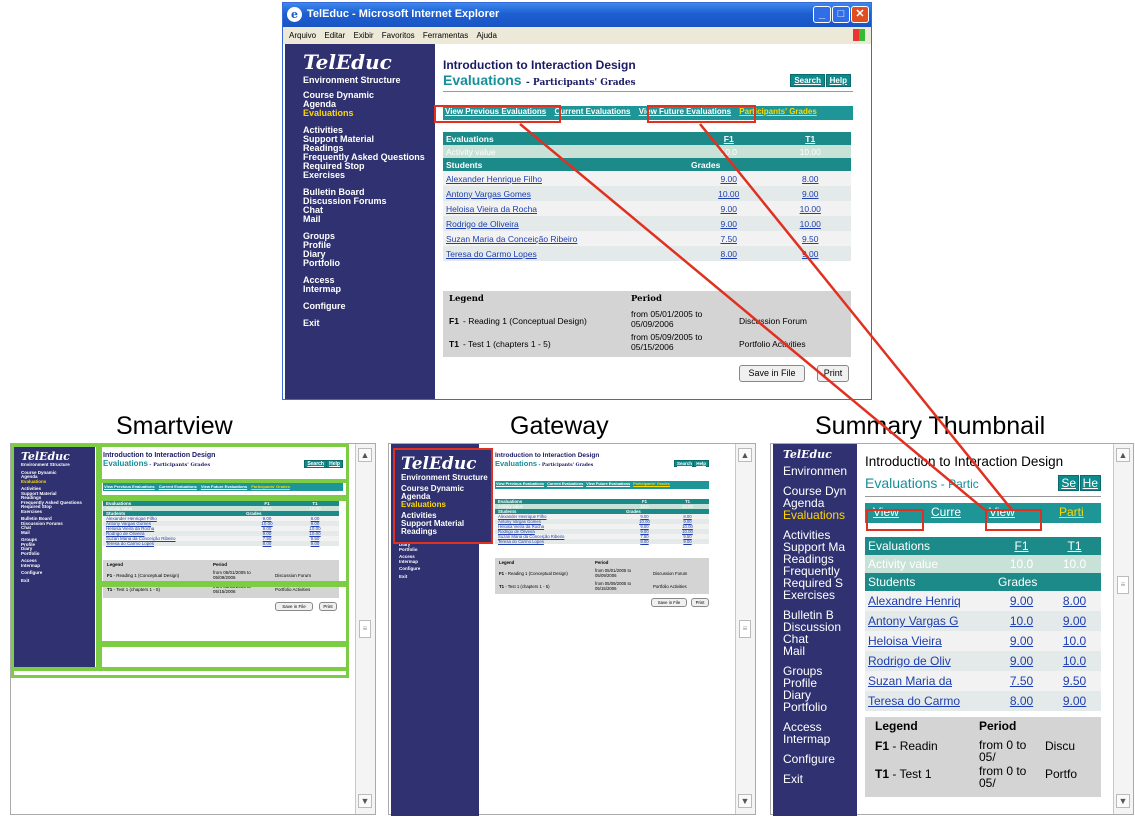 The image size is (1135, 817). What do you see at coordinates (856, 317) in the screenshot?
I see `connector-future-to-thumbnail` at bounding box center [856, 317].